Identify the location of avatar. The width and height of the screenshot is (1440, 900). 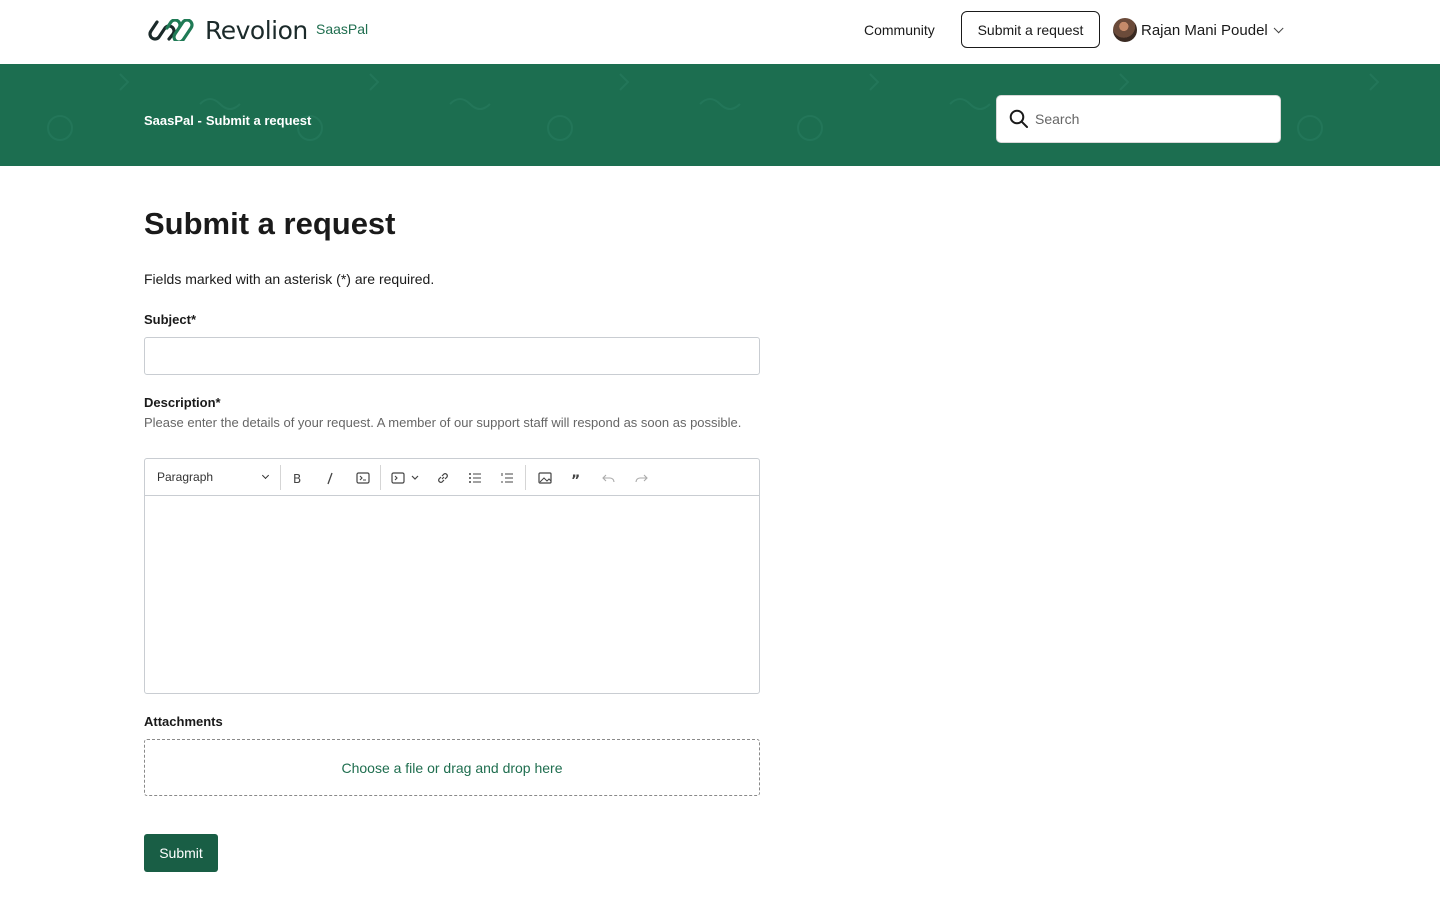
(1125, 30).